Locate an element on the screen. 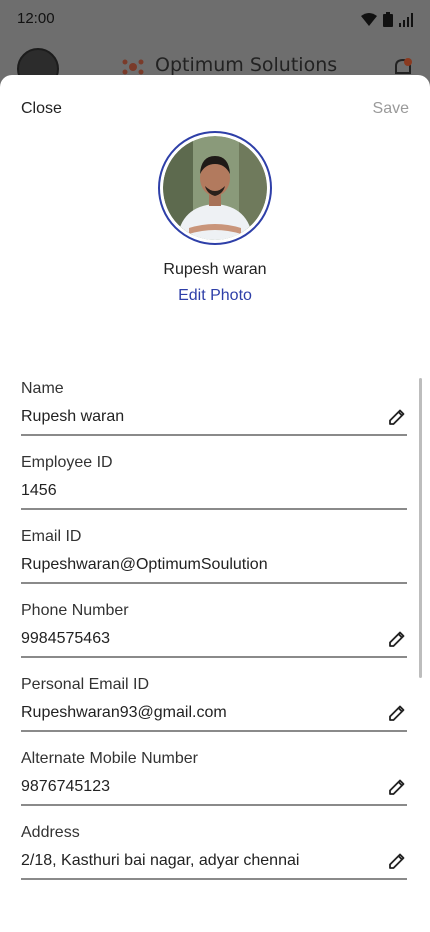 The image size is (430, 932). wifi-icon is located at coordinates (369, 19).